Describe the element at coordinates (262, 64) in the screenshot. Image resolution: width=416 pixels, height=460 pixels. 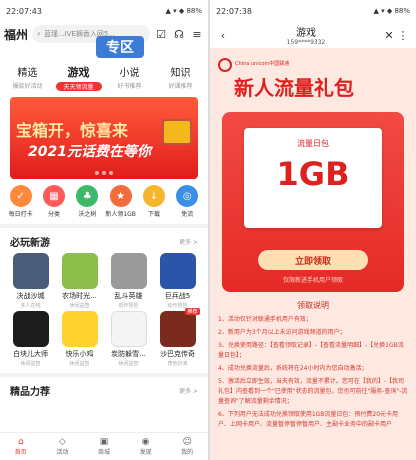
I see `logo-text: China unicom中国联通` at that location.